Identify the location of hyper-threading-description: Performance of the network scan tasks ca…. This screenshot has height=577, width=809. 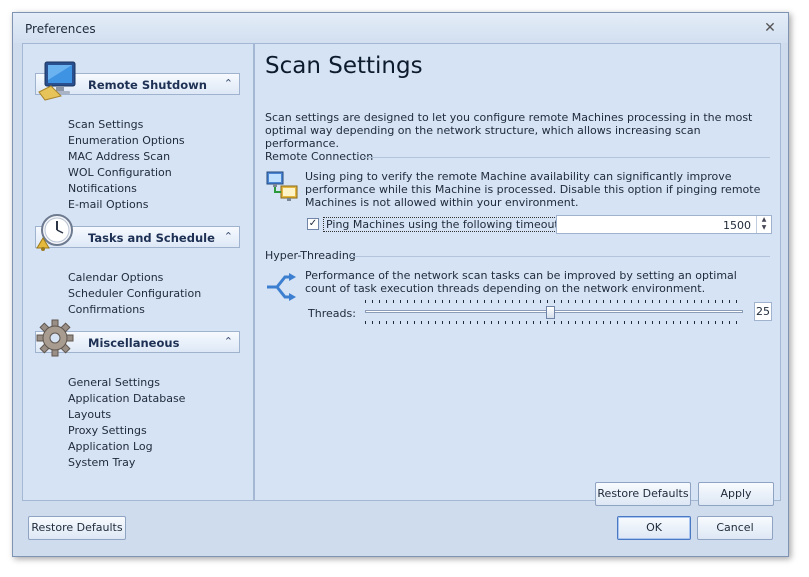
(521, 282).